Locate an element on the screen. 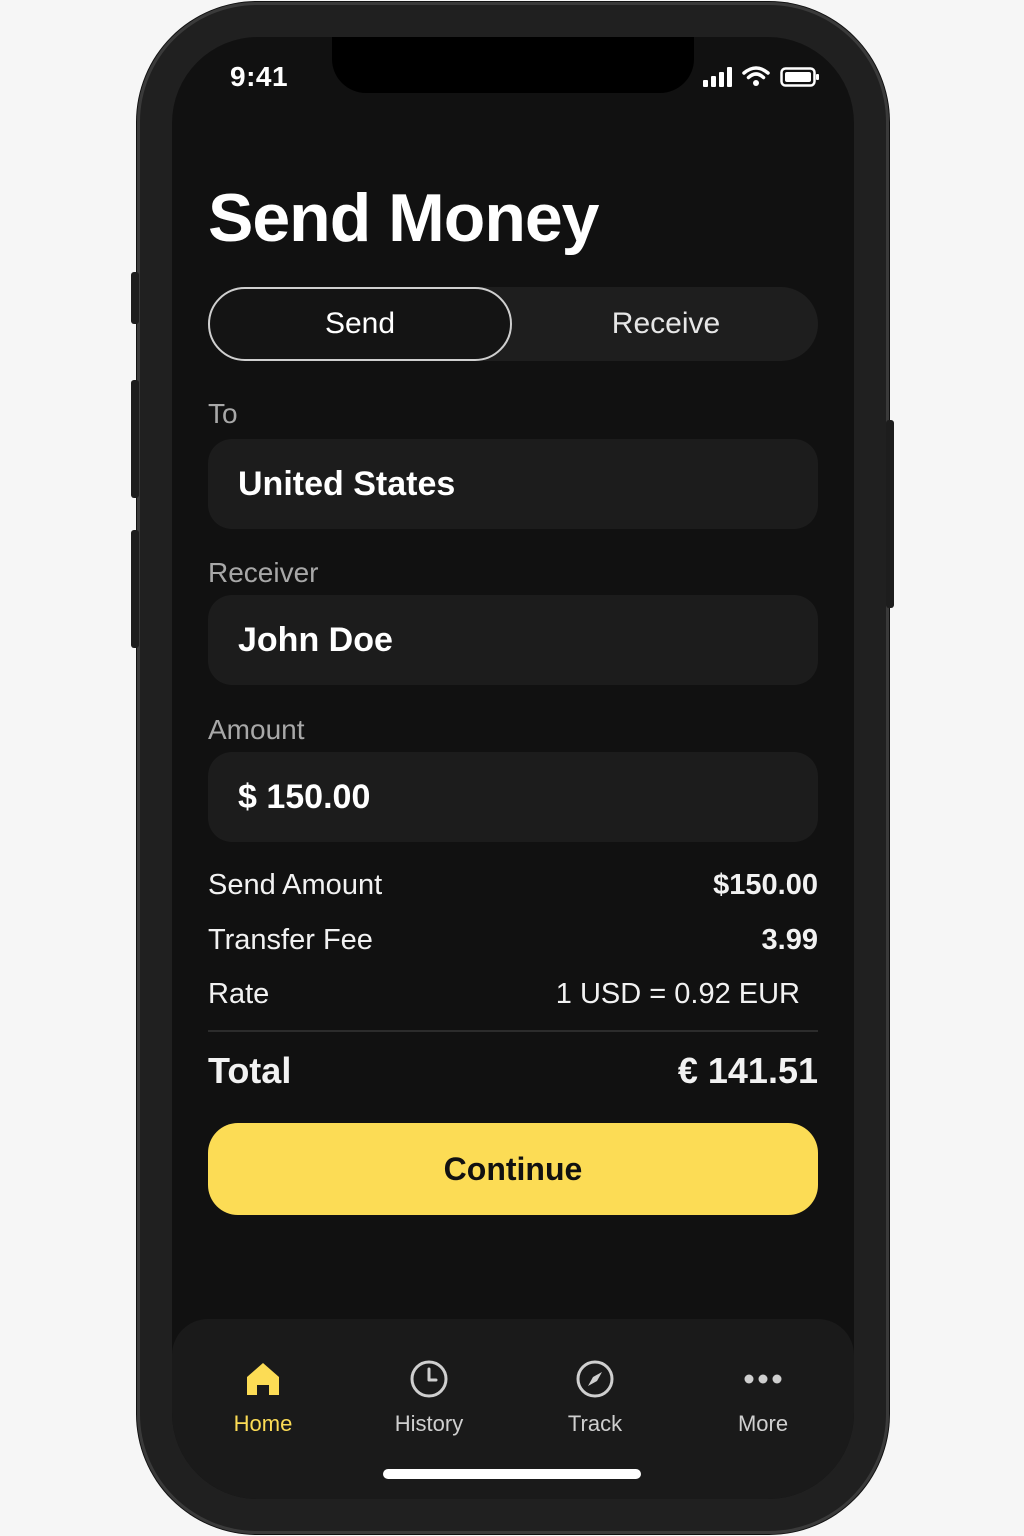 This screenshot has width=1024, height=1536. tab-history: History is located at coordinates (429, 1397).